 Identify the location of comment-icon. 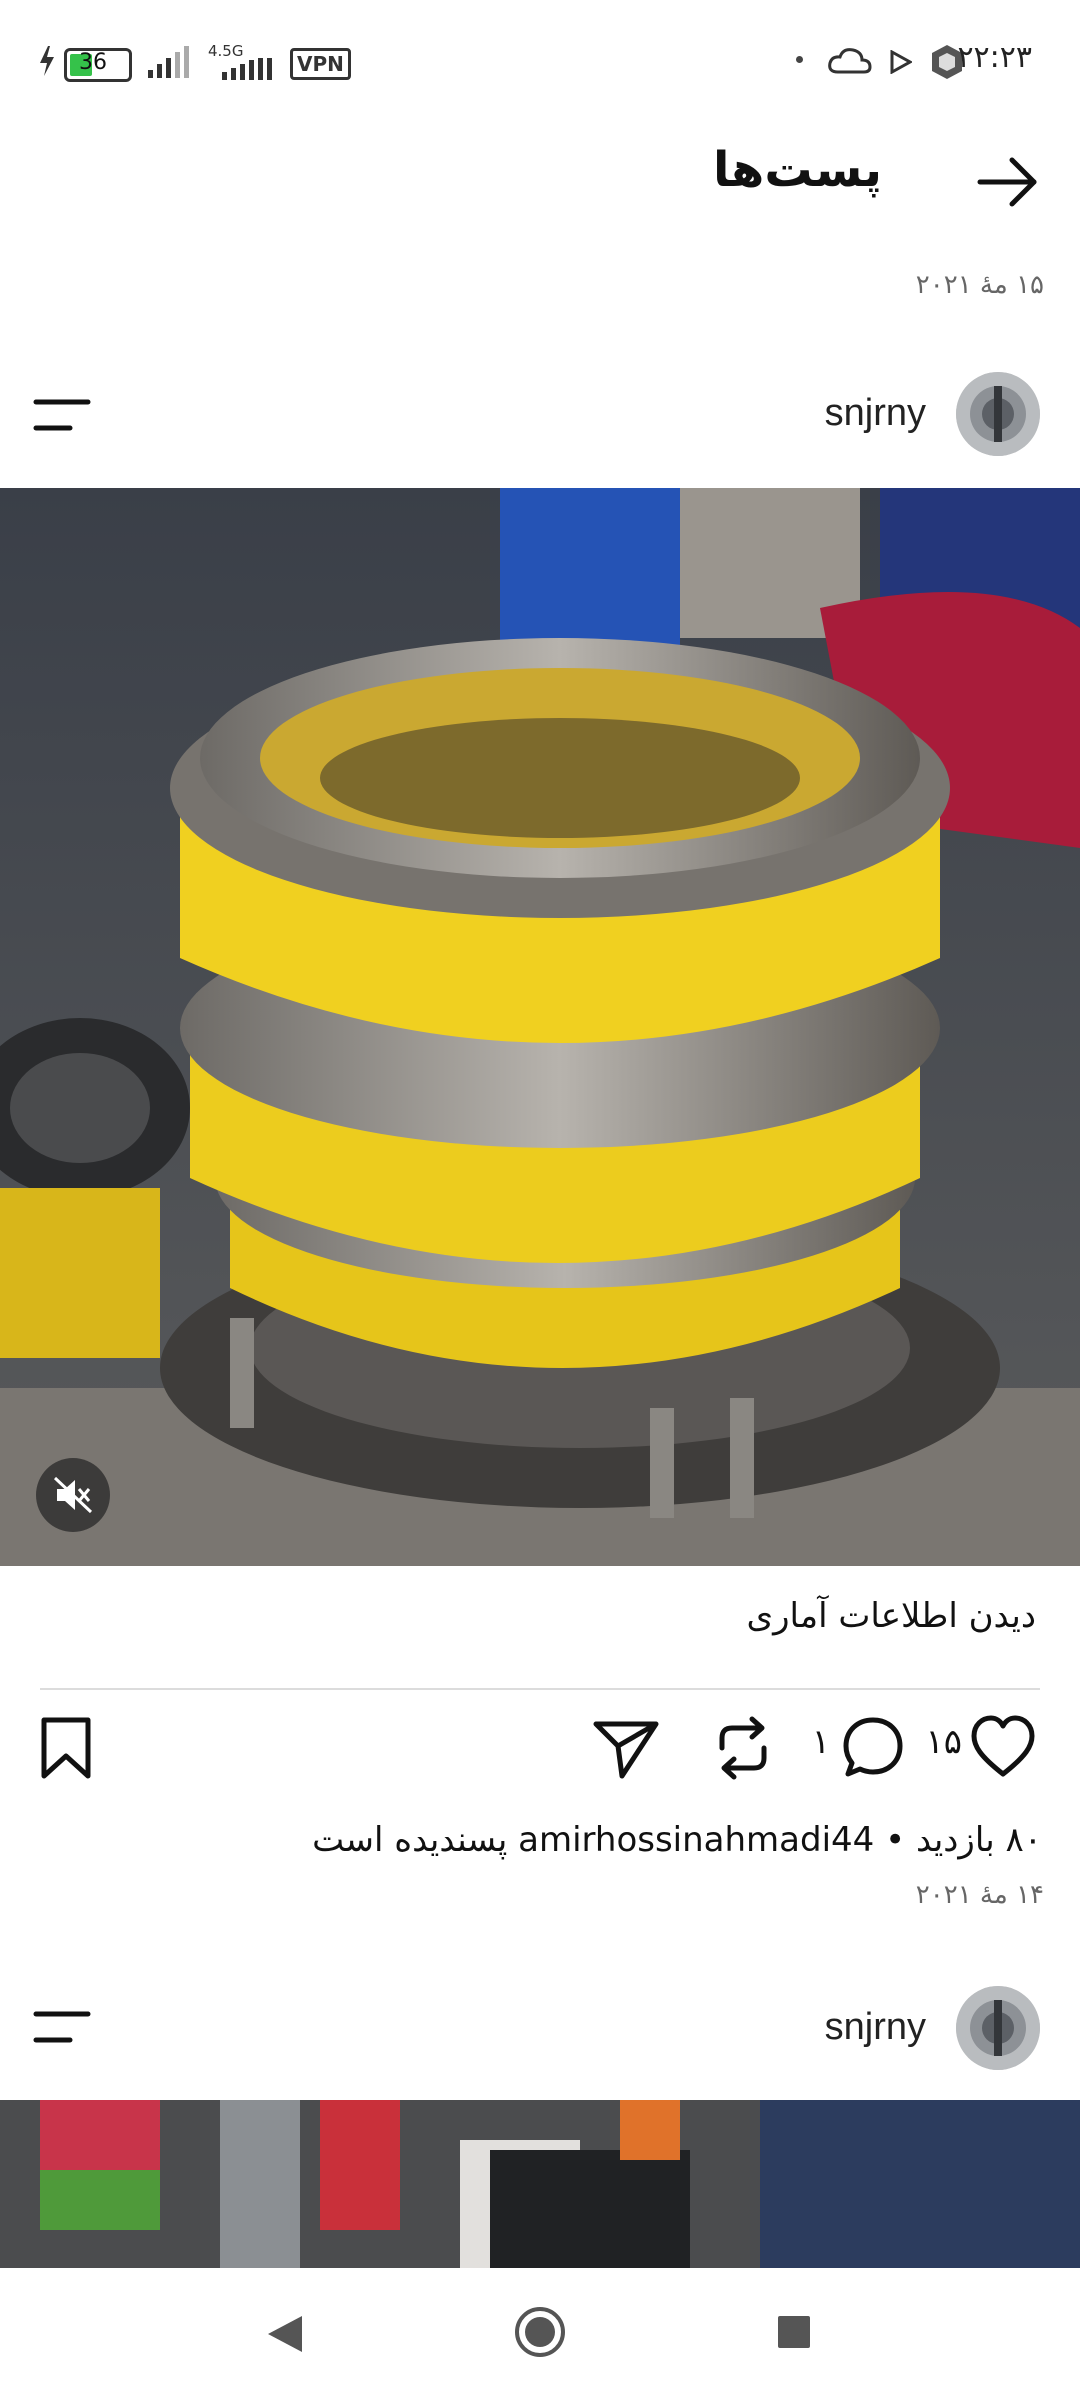
(873, 1748).